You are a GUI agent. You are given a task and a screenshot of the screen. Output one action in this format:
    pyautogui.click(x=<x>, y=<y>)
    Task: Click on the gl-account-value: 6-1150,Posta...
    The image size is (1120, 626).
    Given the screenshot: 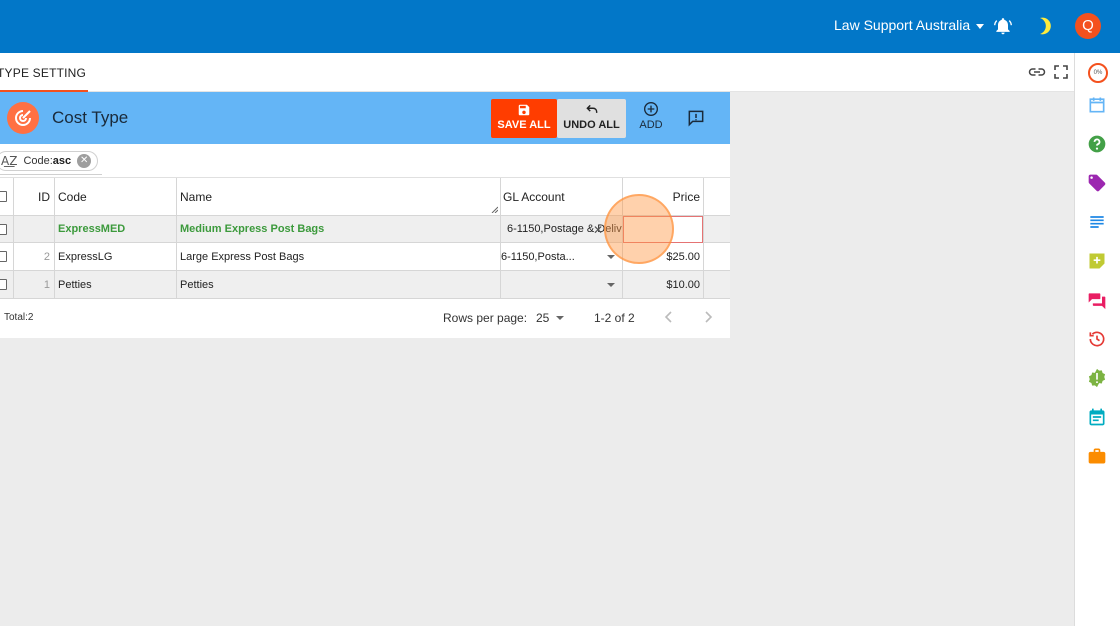 What is the action you would take?
    pyautogui.click(x=538, y=256)
    